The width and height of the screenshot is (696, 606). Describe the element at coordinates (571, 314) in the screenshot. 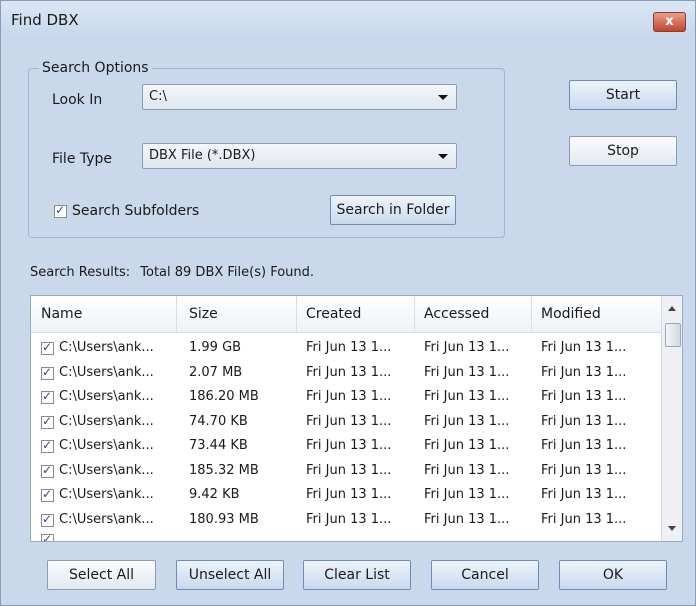

I see `column-header-modified: Modified` at that location.